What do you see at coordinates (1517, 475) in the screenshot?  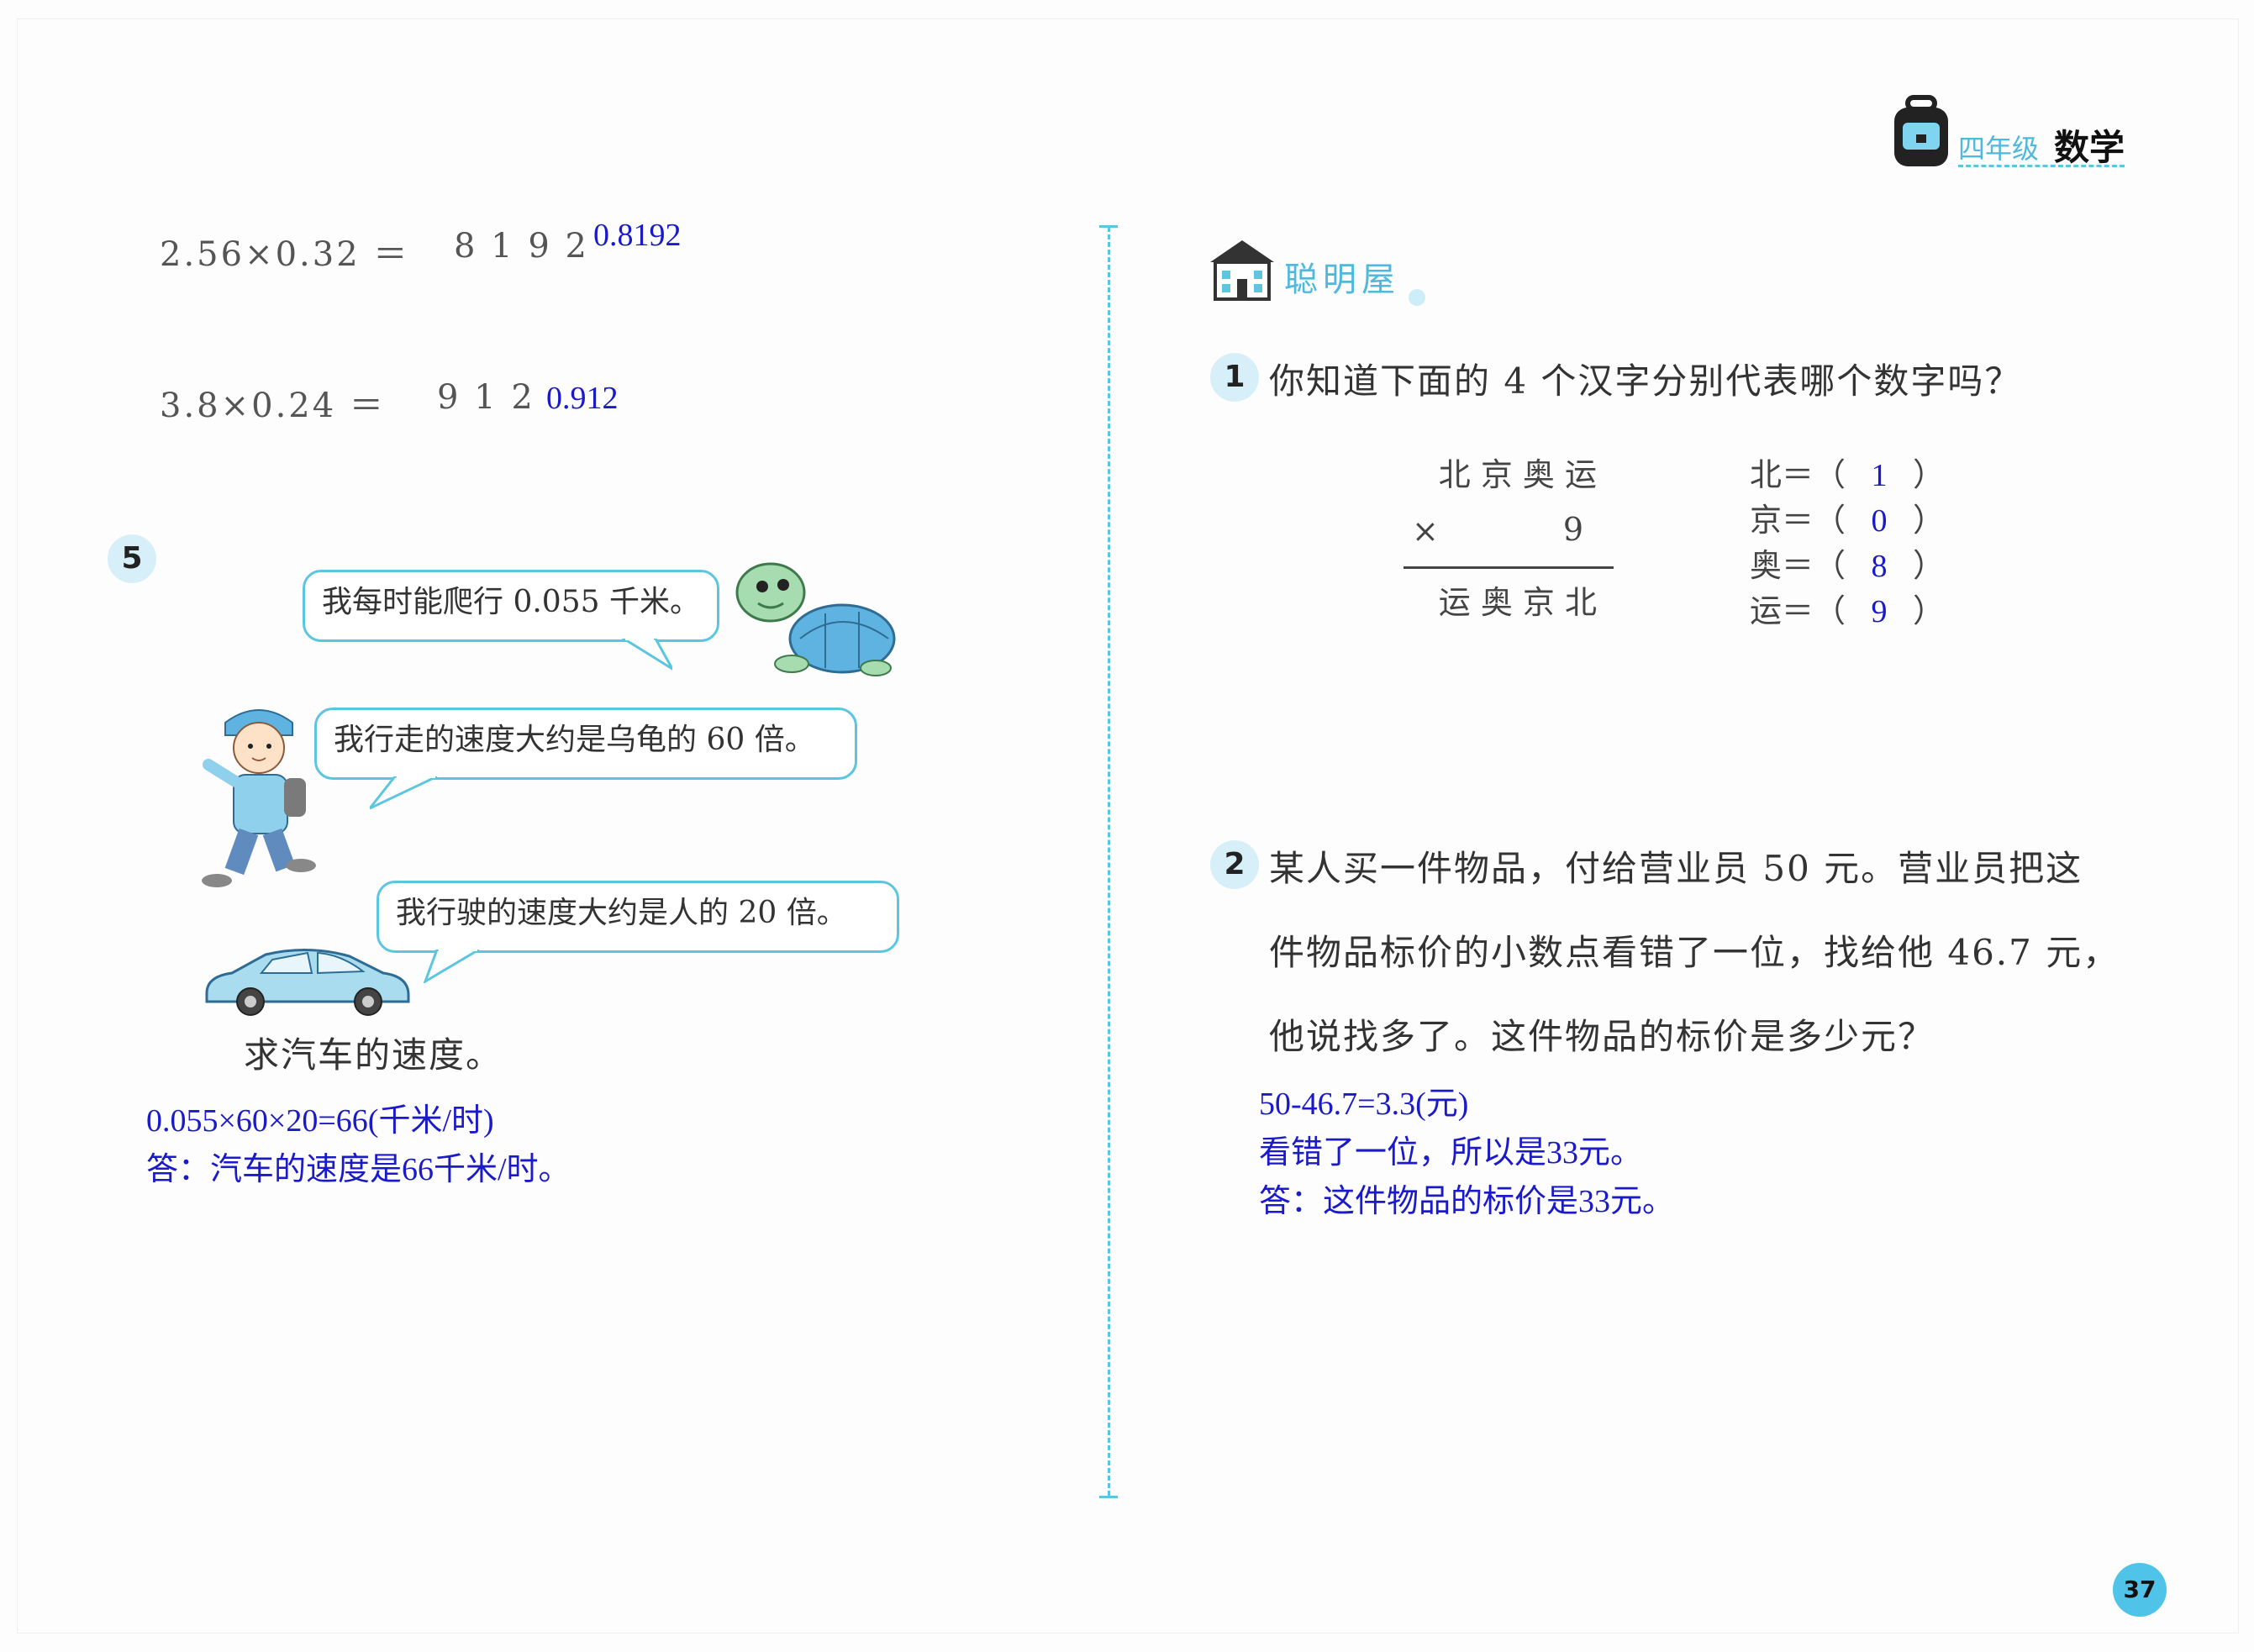 I see `multiplicand: 北 京 奥 运` at bounding box center [1517, 475].